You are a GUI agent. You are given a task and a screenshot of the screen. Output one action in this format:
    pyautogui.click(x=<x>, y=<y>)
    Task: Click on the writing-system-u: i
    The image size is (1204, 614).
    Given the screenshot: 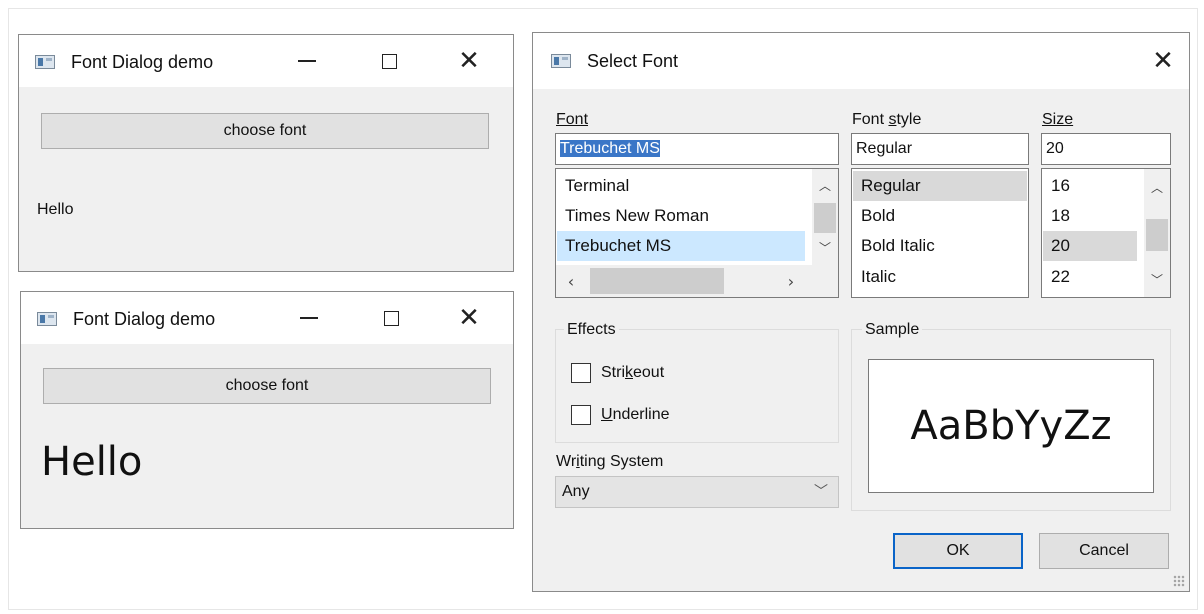 What is the action you would take?
    pyautogui.click(x=578, y=461)
    